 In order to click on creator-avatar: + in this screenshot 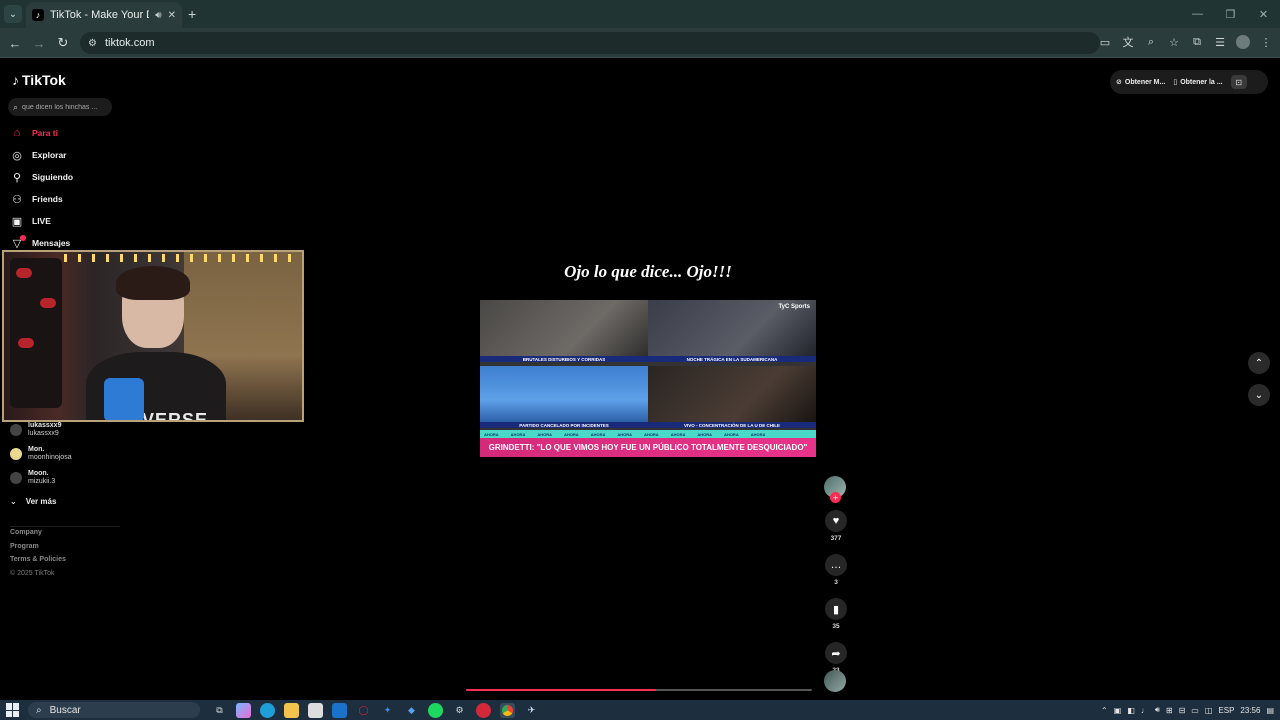, I will do `click(835, 489)`.